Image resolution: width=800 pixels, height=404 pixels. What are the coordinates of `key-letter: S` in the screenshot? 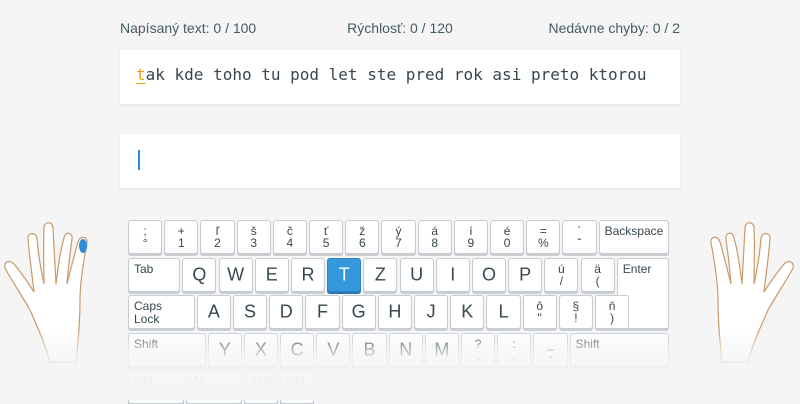 It's located at (250, 311).